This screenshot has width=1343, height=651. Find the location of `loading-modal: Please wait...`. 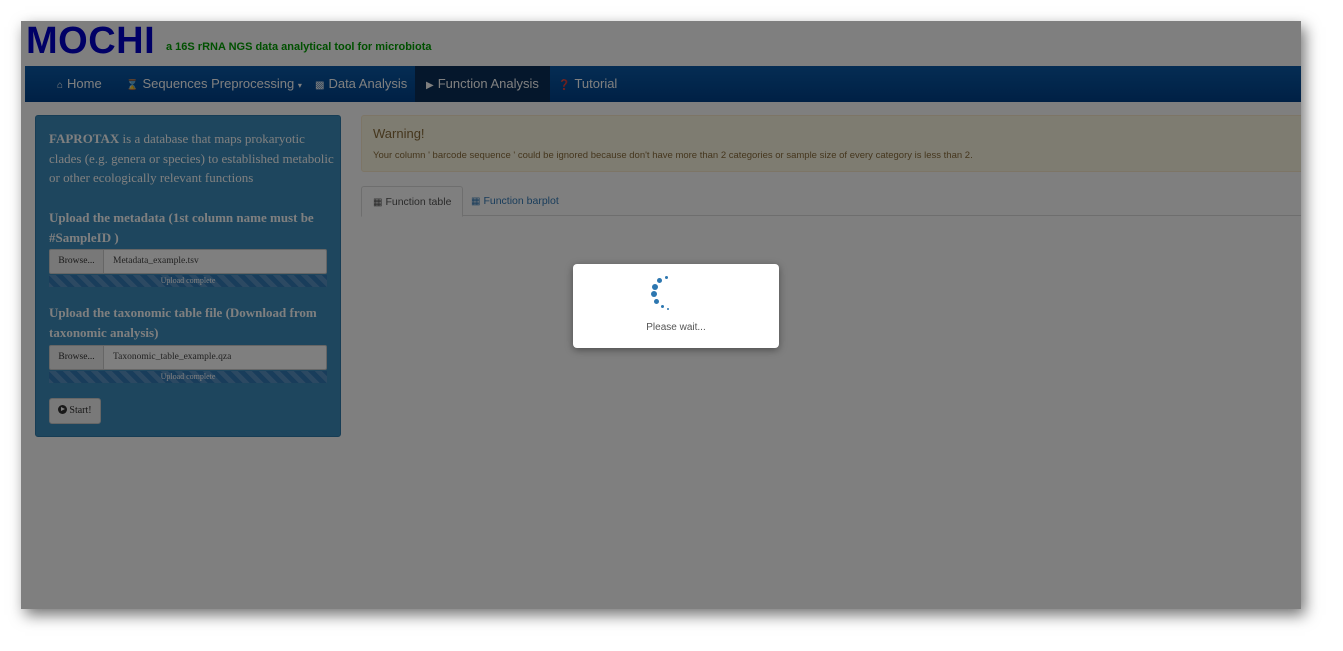

loading-modal: Please wait... is located at coordinates (676, 306).